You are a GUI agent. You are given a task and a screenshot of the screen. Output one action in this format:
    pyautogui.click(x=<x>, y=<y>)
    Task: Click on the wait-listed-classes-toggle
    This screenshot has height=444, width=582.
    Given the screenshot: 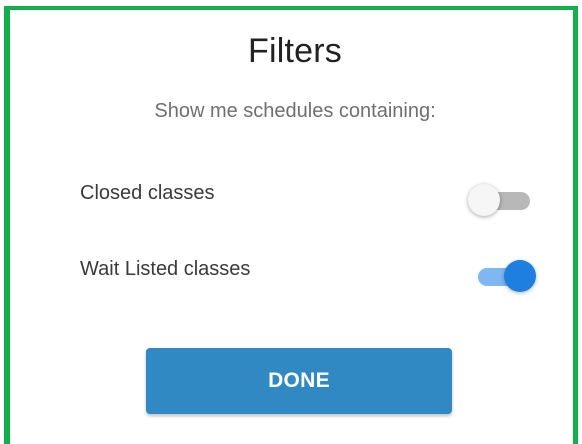 What is the action you would take?
    pyautogui.click(x=505, y=275)
    